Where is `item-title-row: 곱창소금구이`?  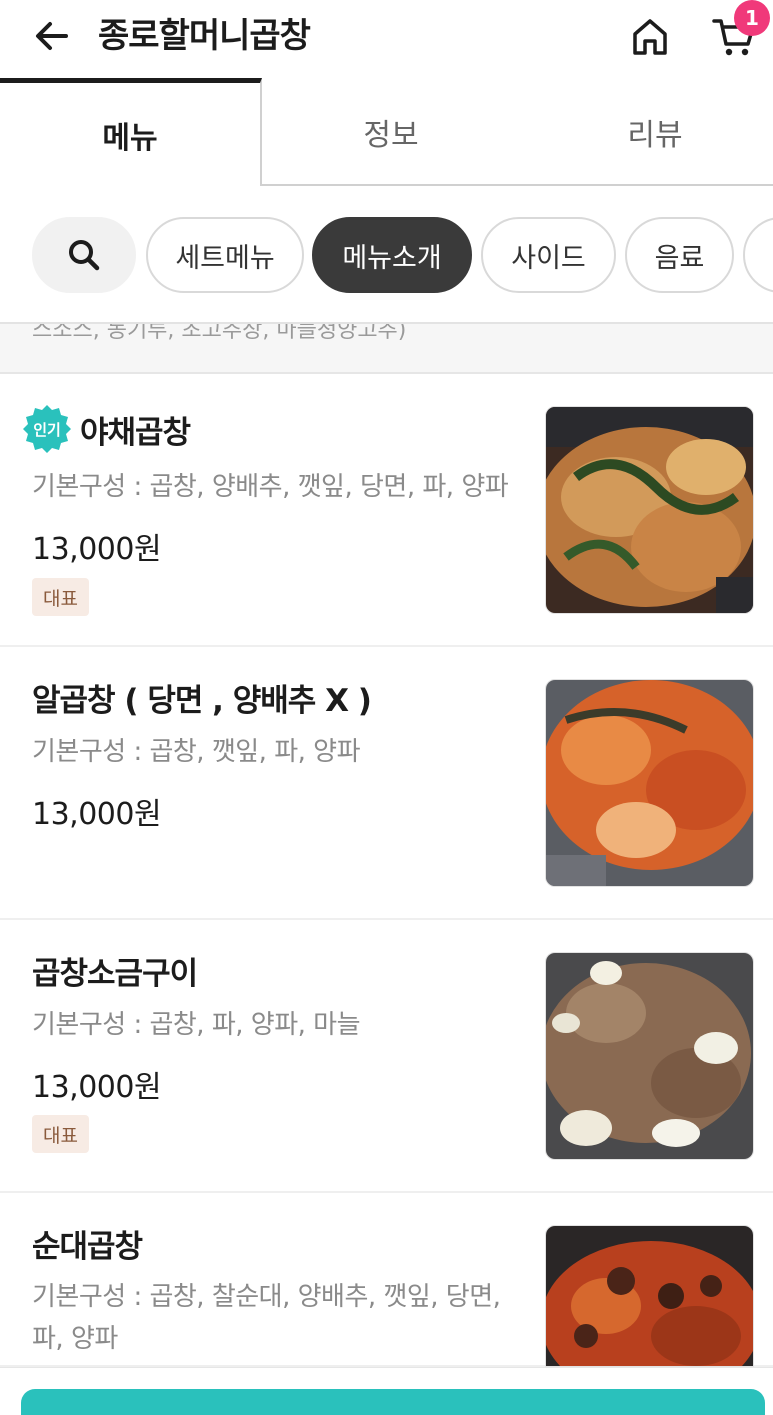
item-title-row: 곱창소금구이 is located at coordinates (115, 970).